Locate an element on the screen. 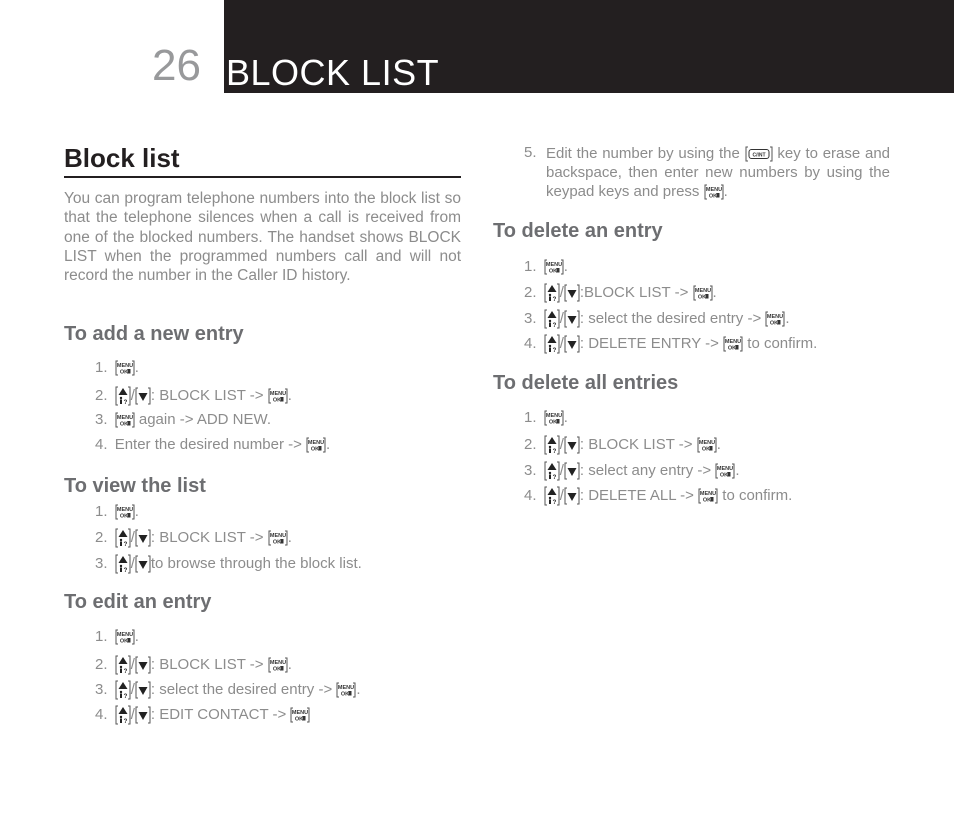  step-item: 2. ? / : BLOCK LIST -> MENU OK . is located at coordinates (193, 396).